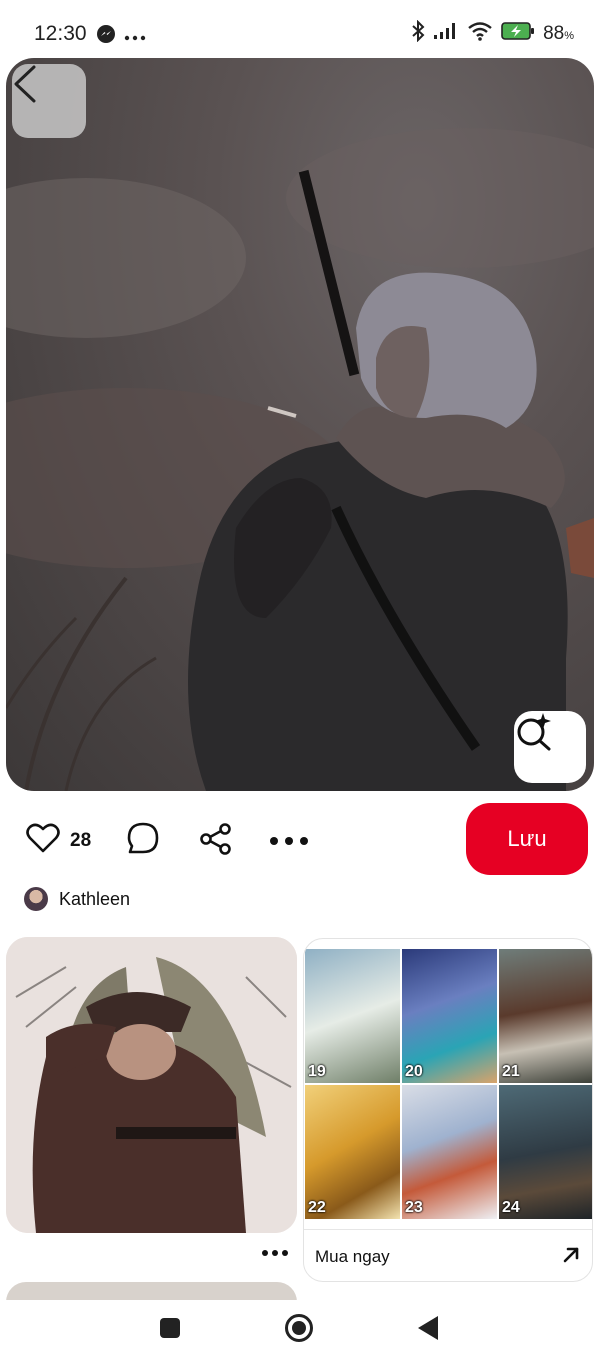 Image resolution: width=600 pixels, height=1367 pixels. What do you see at coordinates (448, 1255) in the screenshot?
I see `buy-now-link: Mua ngay` at bounding box center [448, 1255].